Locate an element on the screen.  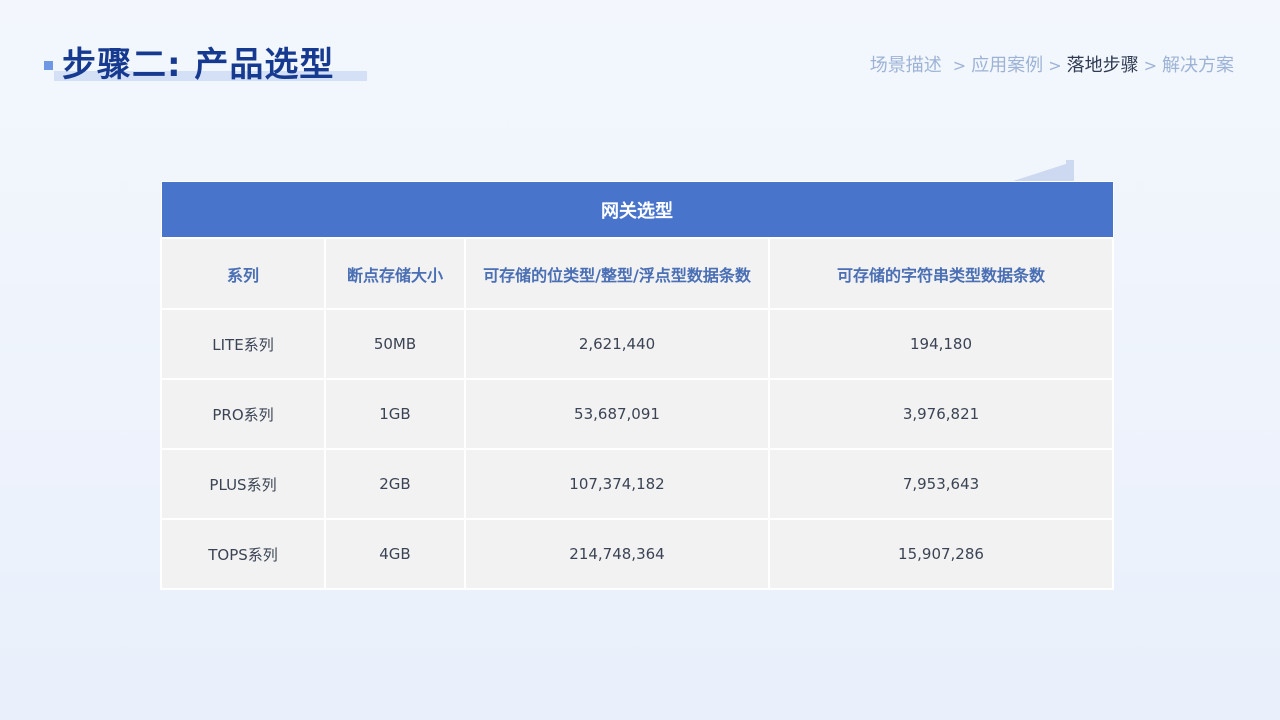
breadcrumb-item-cases: 应用案例 is located at coordinates (1007, 66).